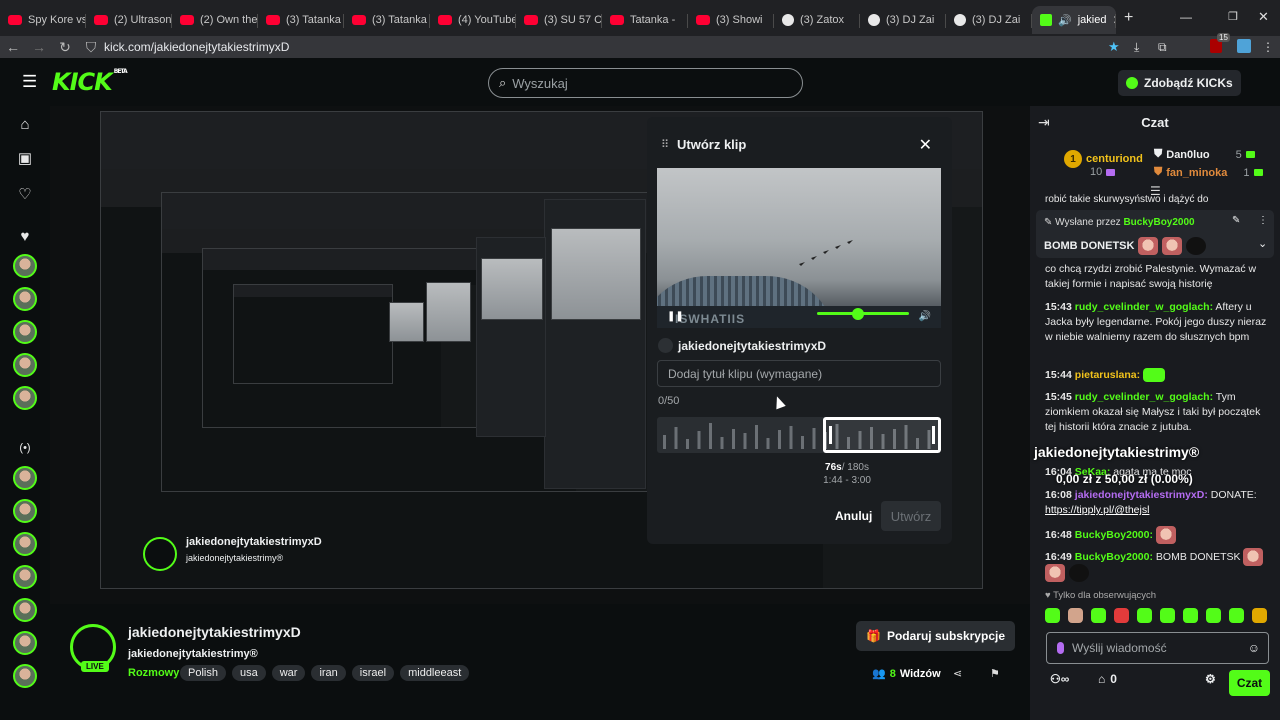 This screenshot has width=1280, height=720. I want to click on video-watermark: ISWHATIIS, so click(710, 319).